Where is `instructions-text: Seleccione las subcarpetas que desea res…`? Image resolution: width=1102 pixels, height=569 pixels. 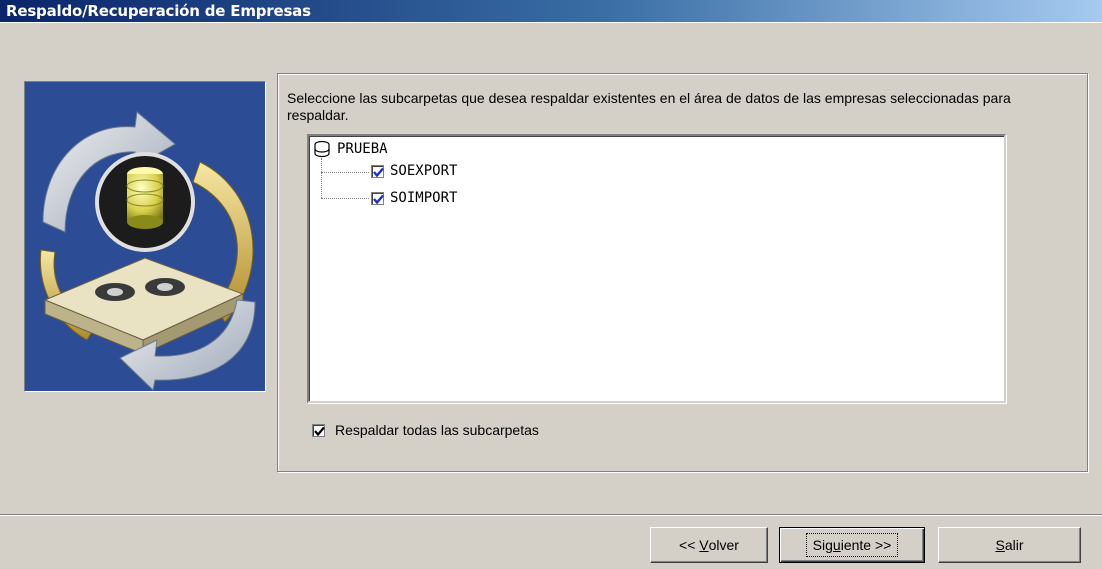 instructions-text: Seleccione las subcarpetas que desea res… is located at coordinates (649, 106).